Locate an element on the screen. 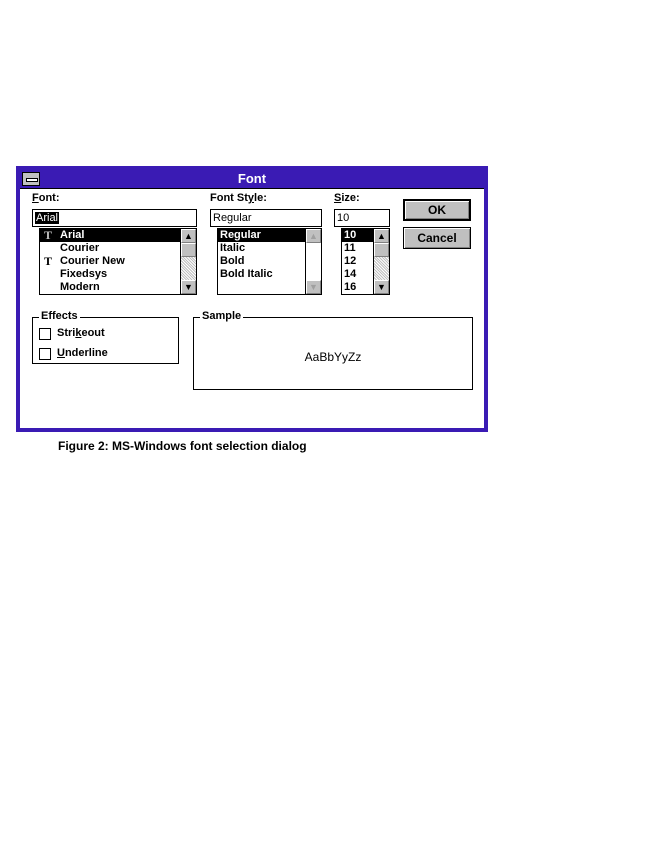 The width and height of the screenshot is (672, 864). font-list-item-label: Courier New is located at coordinates (92, 261).